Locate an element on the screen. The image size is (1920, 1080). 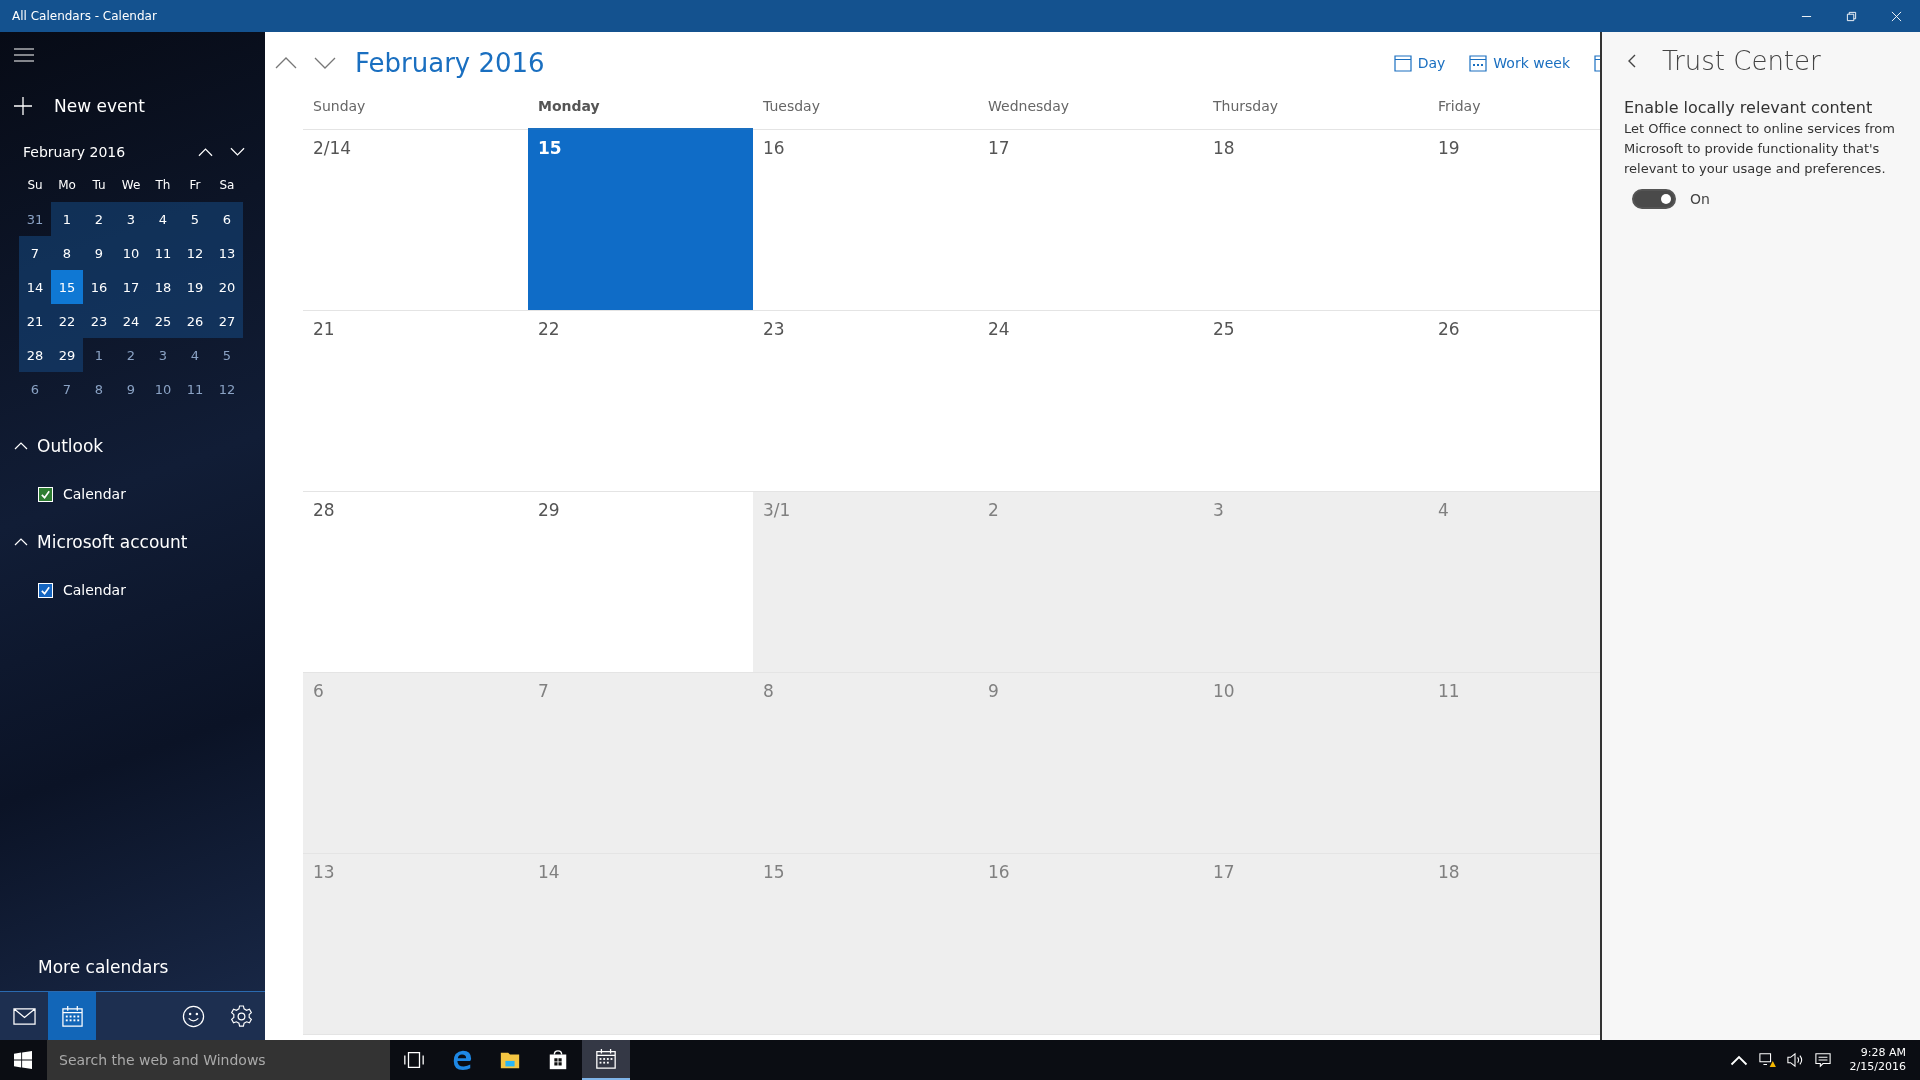
day-number: 8 is located at coordinates (768, 691).